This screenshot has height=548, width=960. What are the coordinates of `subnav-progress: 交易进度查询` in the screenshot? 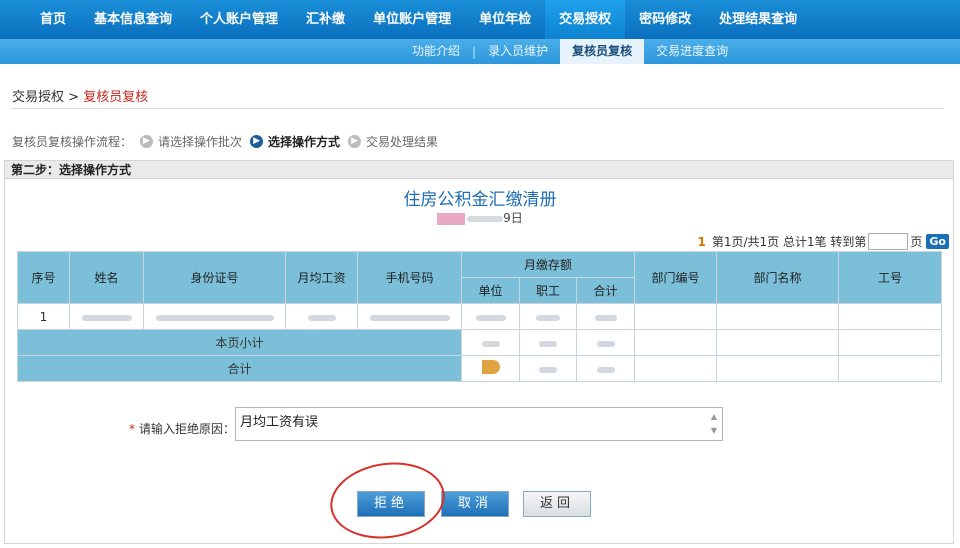 It's located at (692, 51).